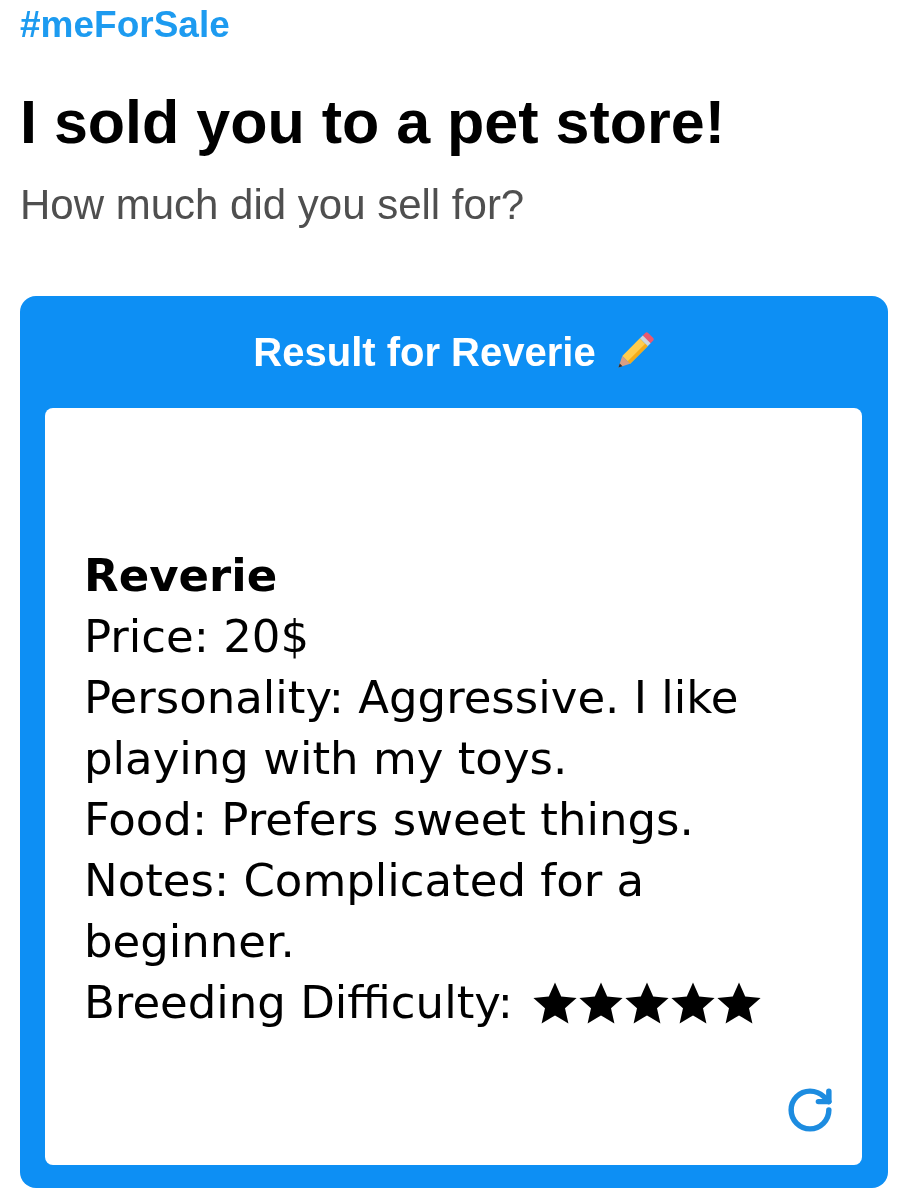 Image resolution: width=922 pixels, height=1200 pixels. Describe the element at coordinates (298, 1003) in the screenshot. I see `difficulty-label: Breeding Difficulty:` at that location.